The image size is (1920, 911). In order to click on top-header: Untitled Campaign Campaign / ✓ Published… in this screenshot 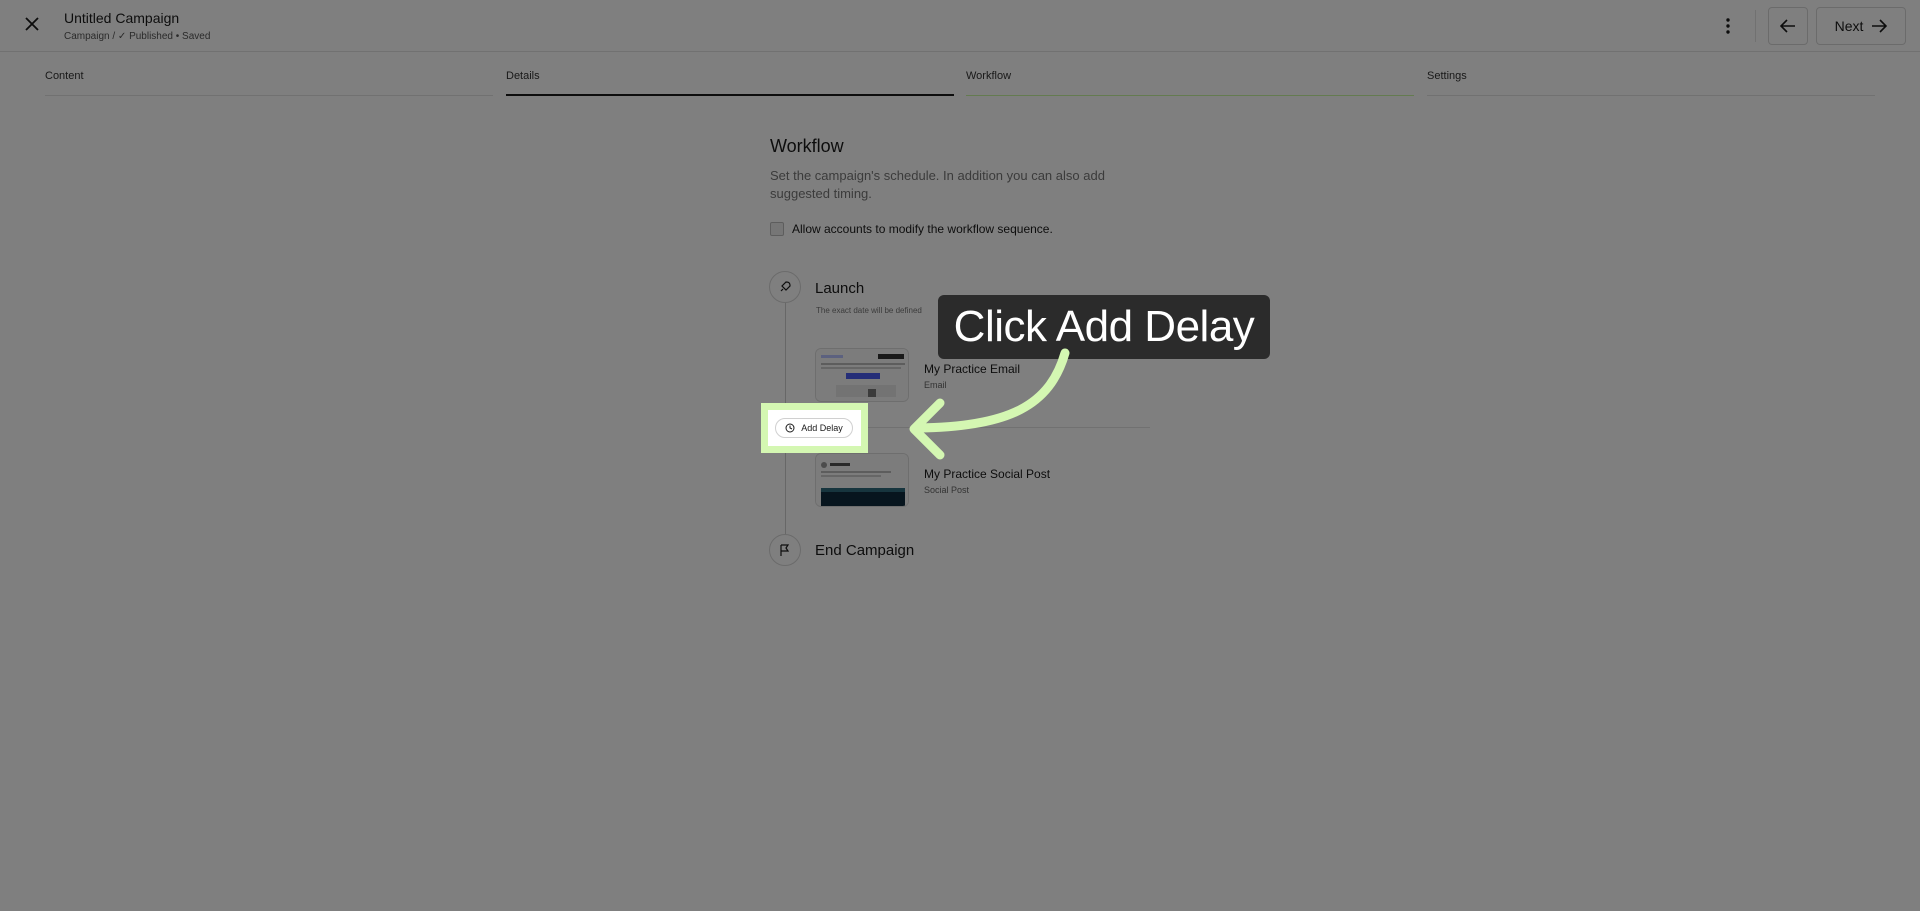, I will do `click(960, 26)`.